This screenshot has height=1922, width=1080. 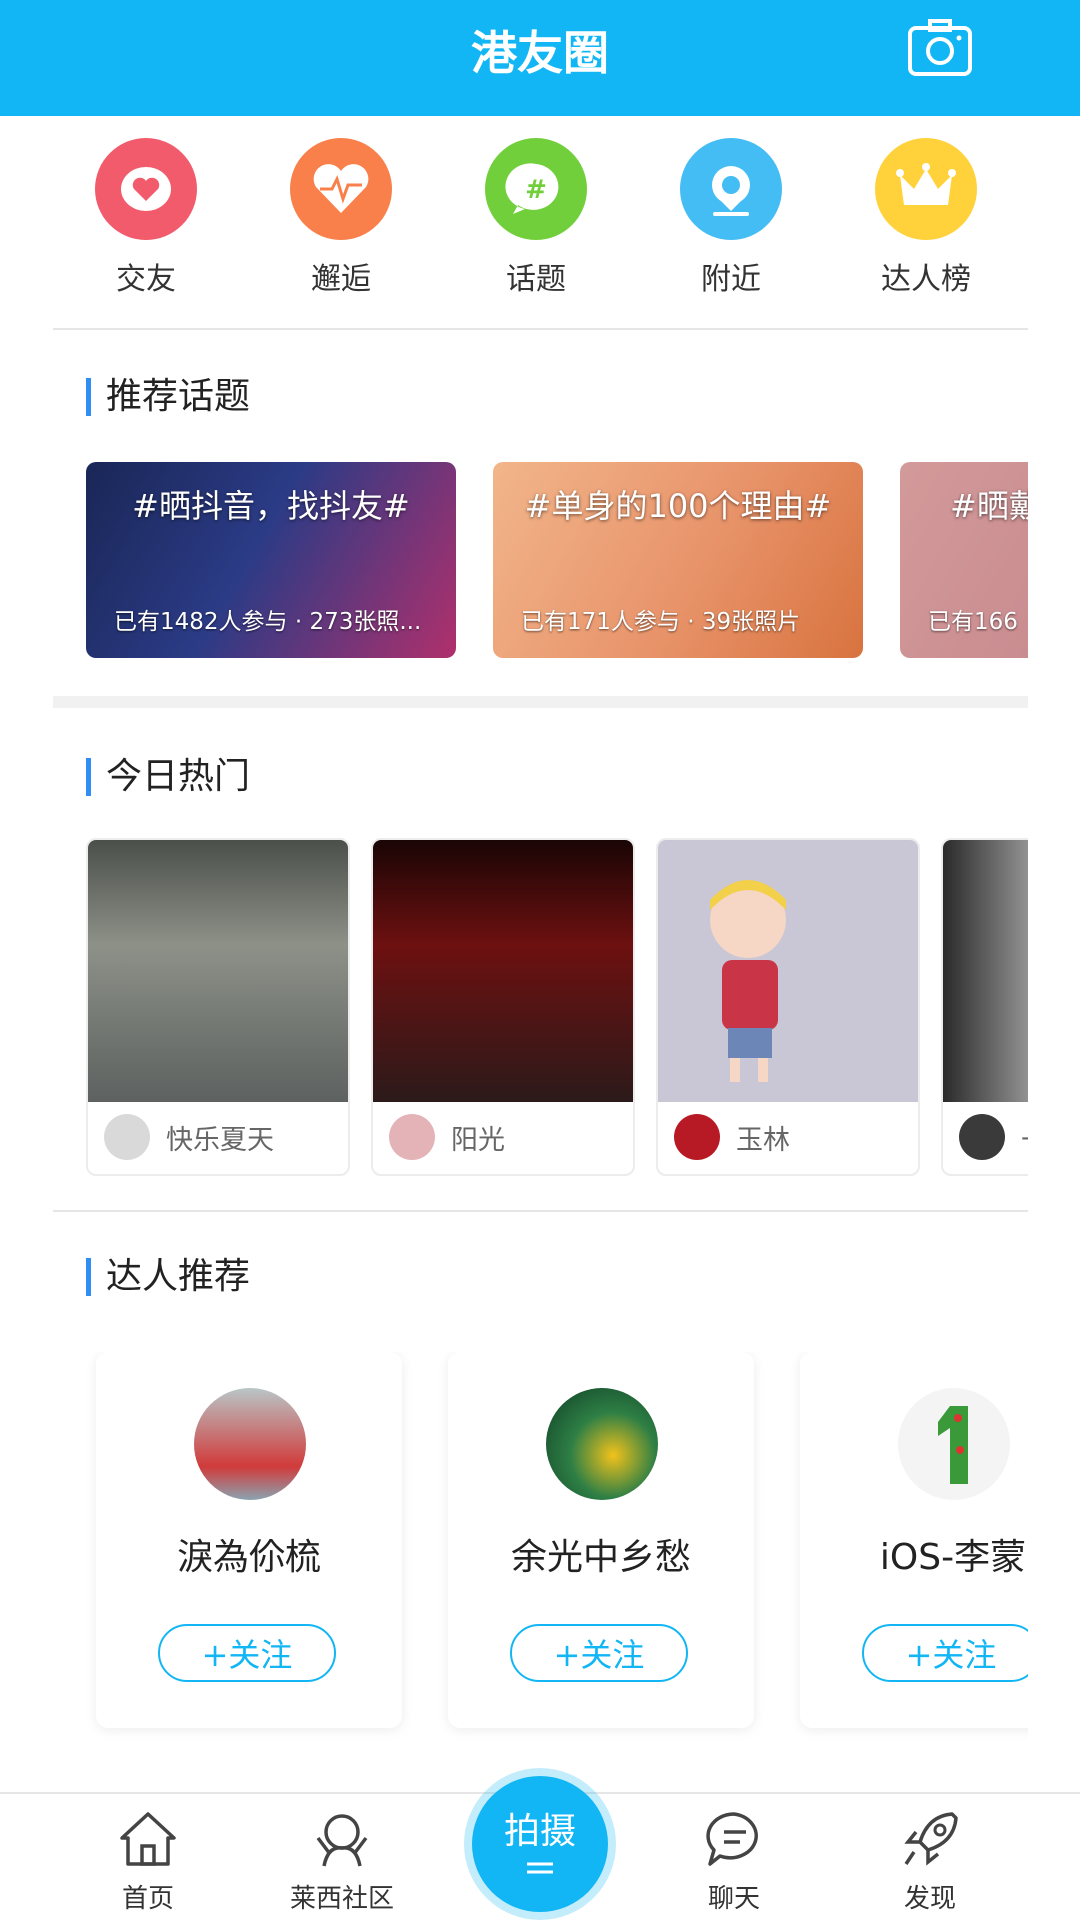 I want to click on section-title-hot: 今日热门, so click(x=168, y=777).